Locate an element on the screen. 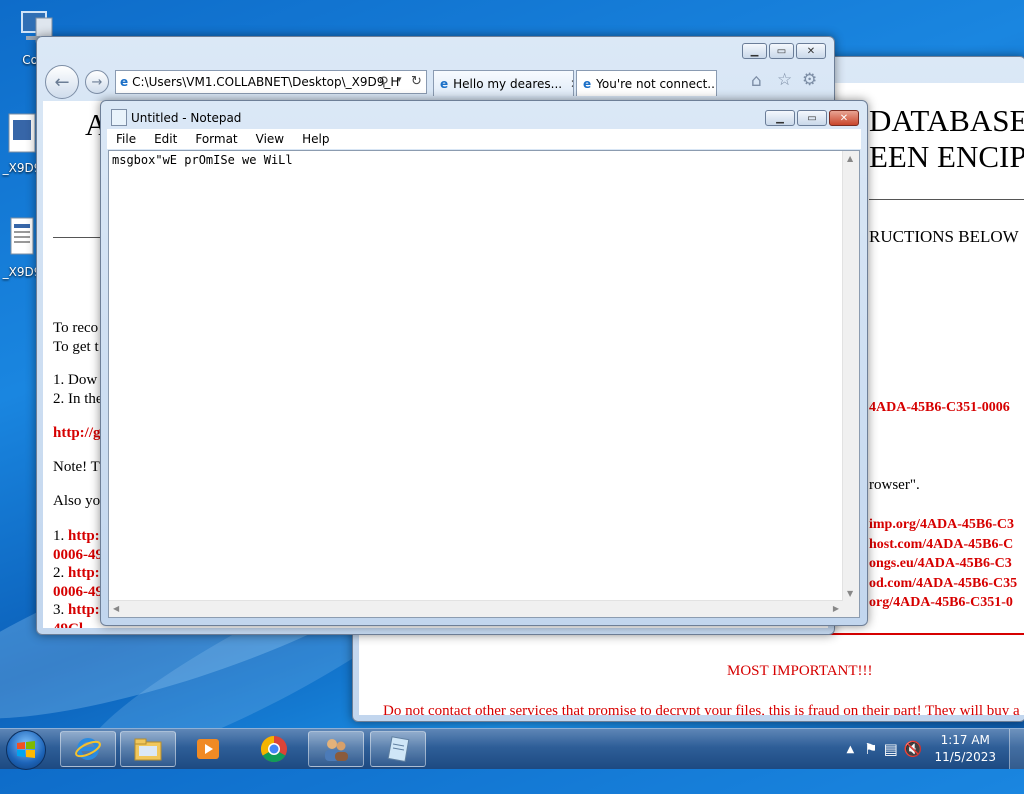 The image size is (1024, 794). media-player-icon is located at coordinates (208, 749).